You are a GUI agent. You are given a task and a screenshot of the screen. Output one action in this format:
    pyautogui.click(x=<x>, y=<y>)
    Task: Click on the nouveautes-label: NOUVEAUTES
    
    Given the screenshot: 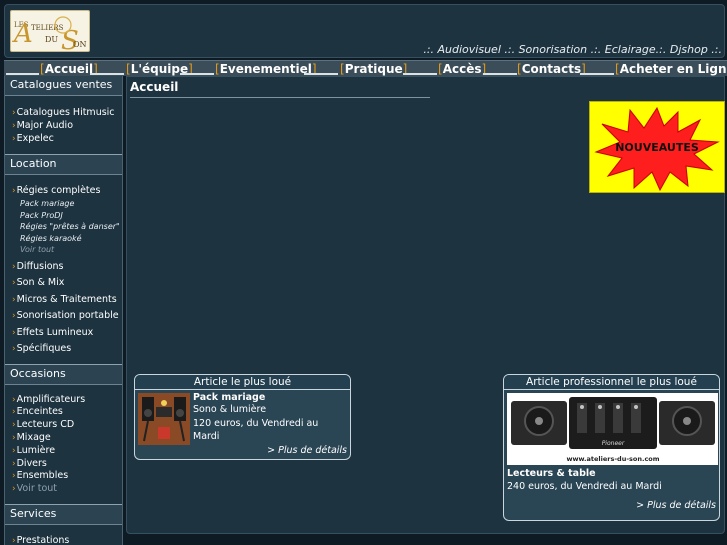 What is the action you would take?
    pyautogui.click(x=657, y=147)
    